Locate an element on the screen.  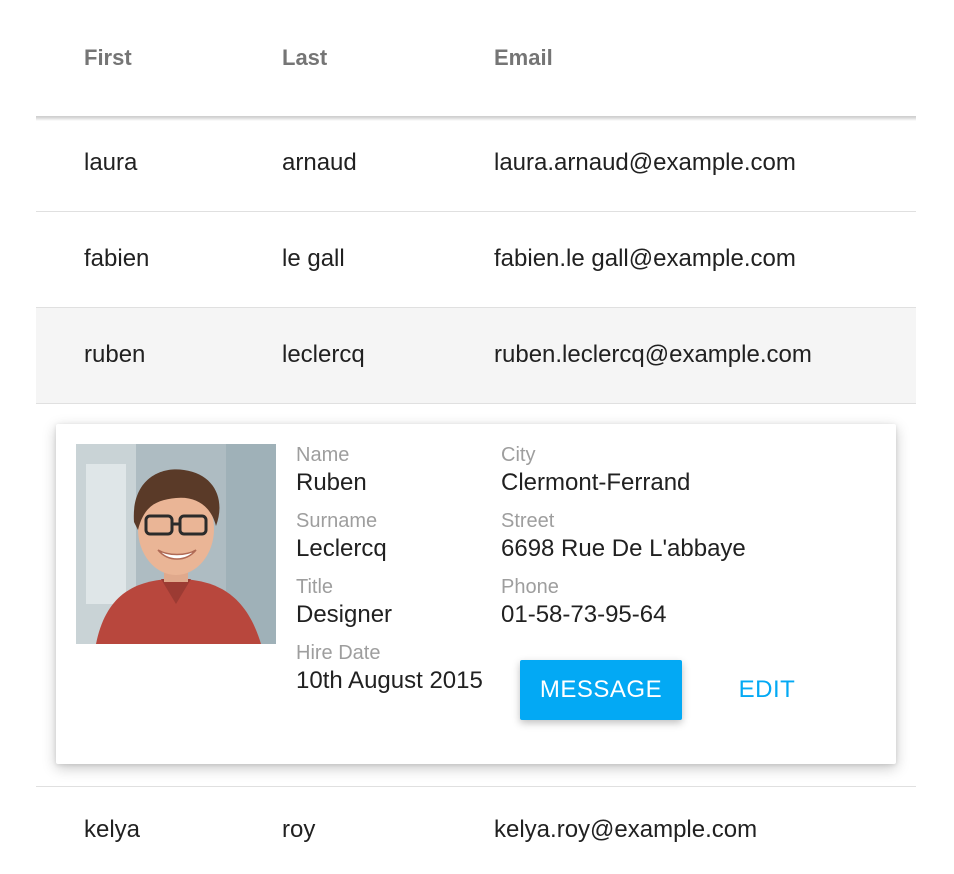
cell-first: ruben is located at coordinates (115, 354).